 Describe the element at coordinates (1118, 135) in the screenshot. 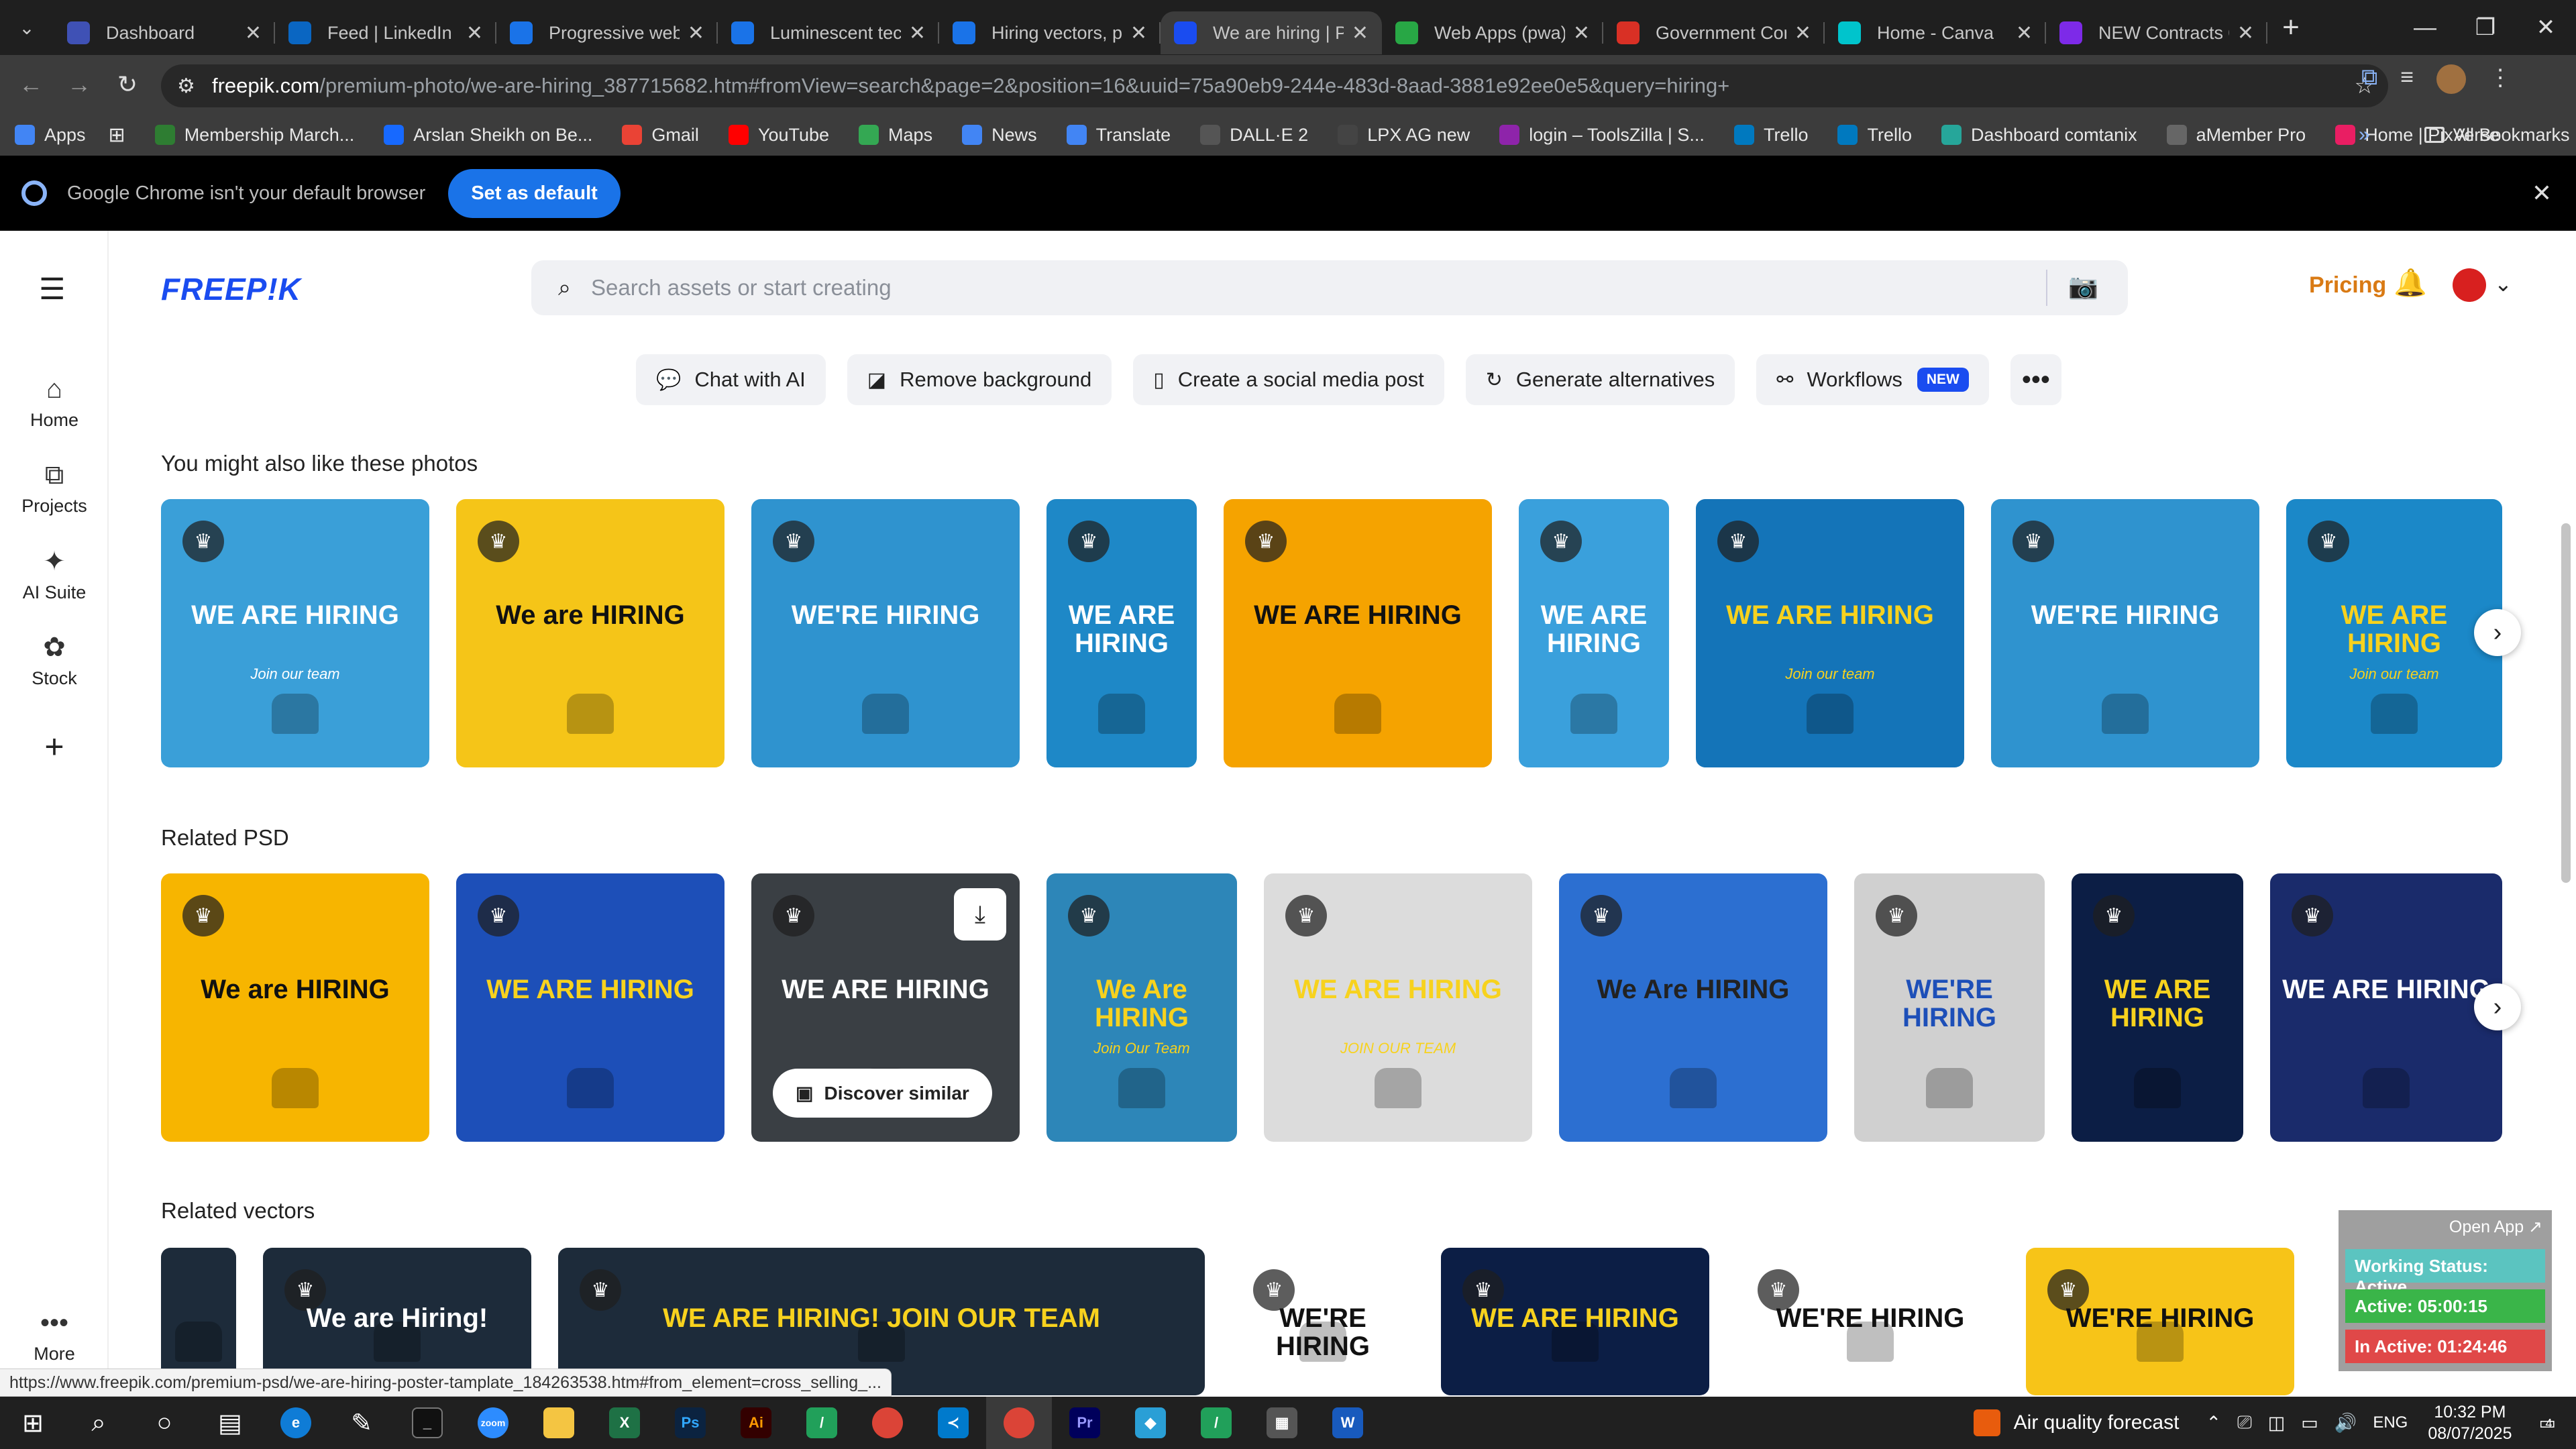

I see `bookmark-item: Translate` at that location.